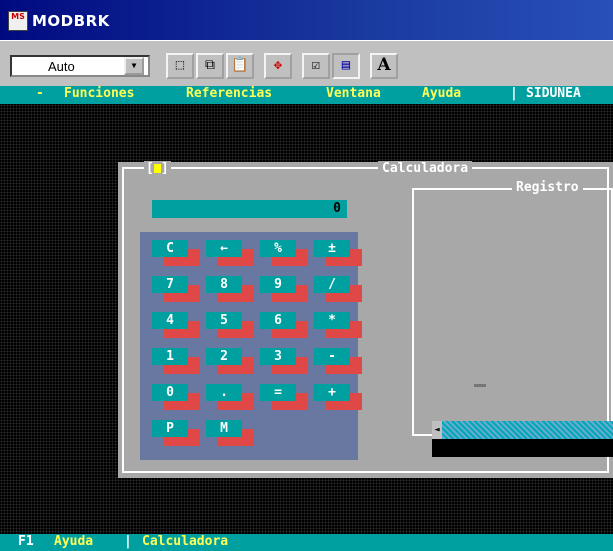  What do you see at coordinates (306, 20) in the screenshot?
I see `title-bar: MS MODBRK` at bounding box center [306, 20].